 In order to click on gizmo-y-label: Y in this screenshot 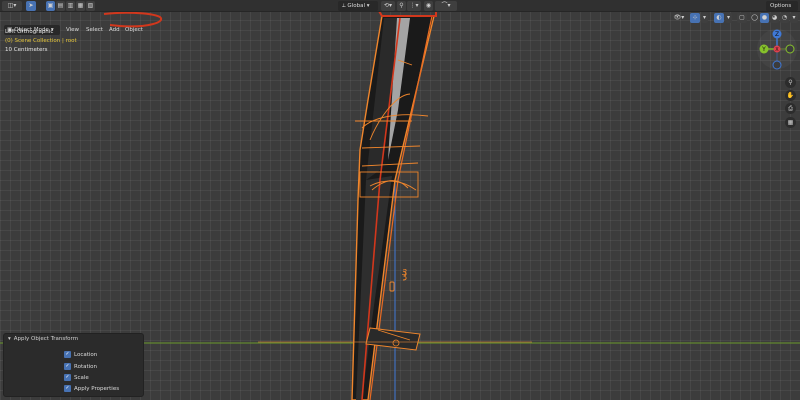, I will do `click(763, 49)`.